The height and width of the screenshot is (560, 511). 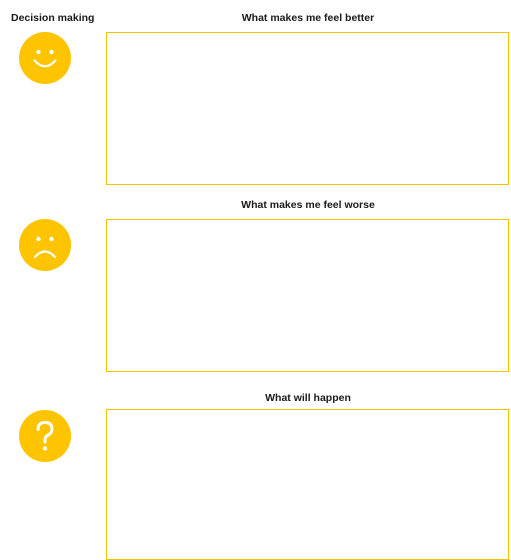 What do you see at coordinates (45, 245) in the screenshot?
I see `sad-face-icon` at bounding box center [45, 245].